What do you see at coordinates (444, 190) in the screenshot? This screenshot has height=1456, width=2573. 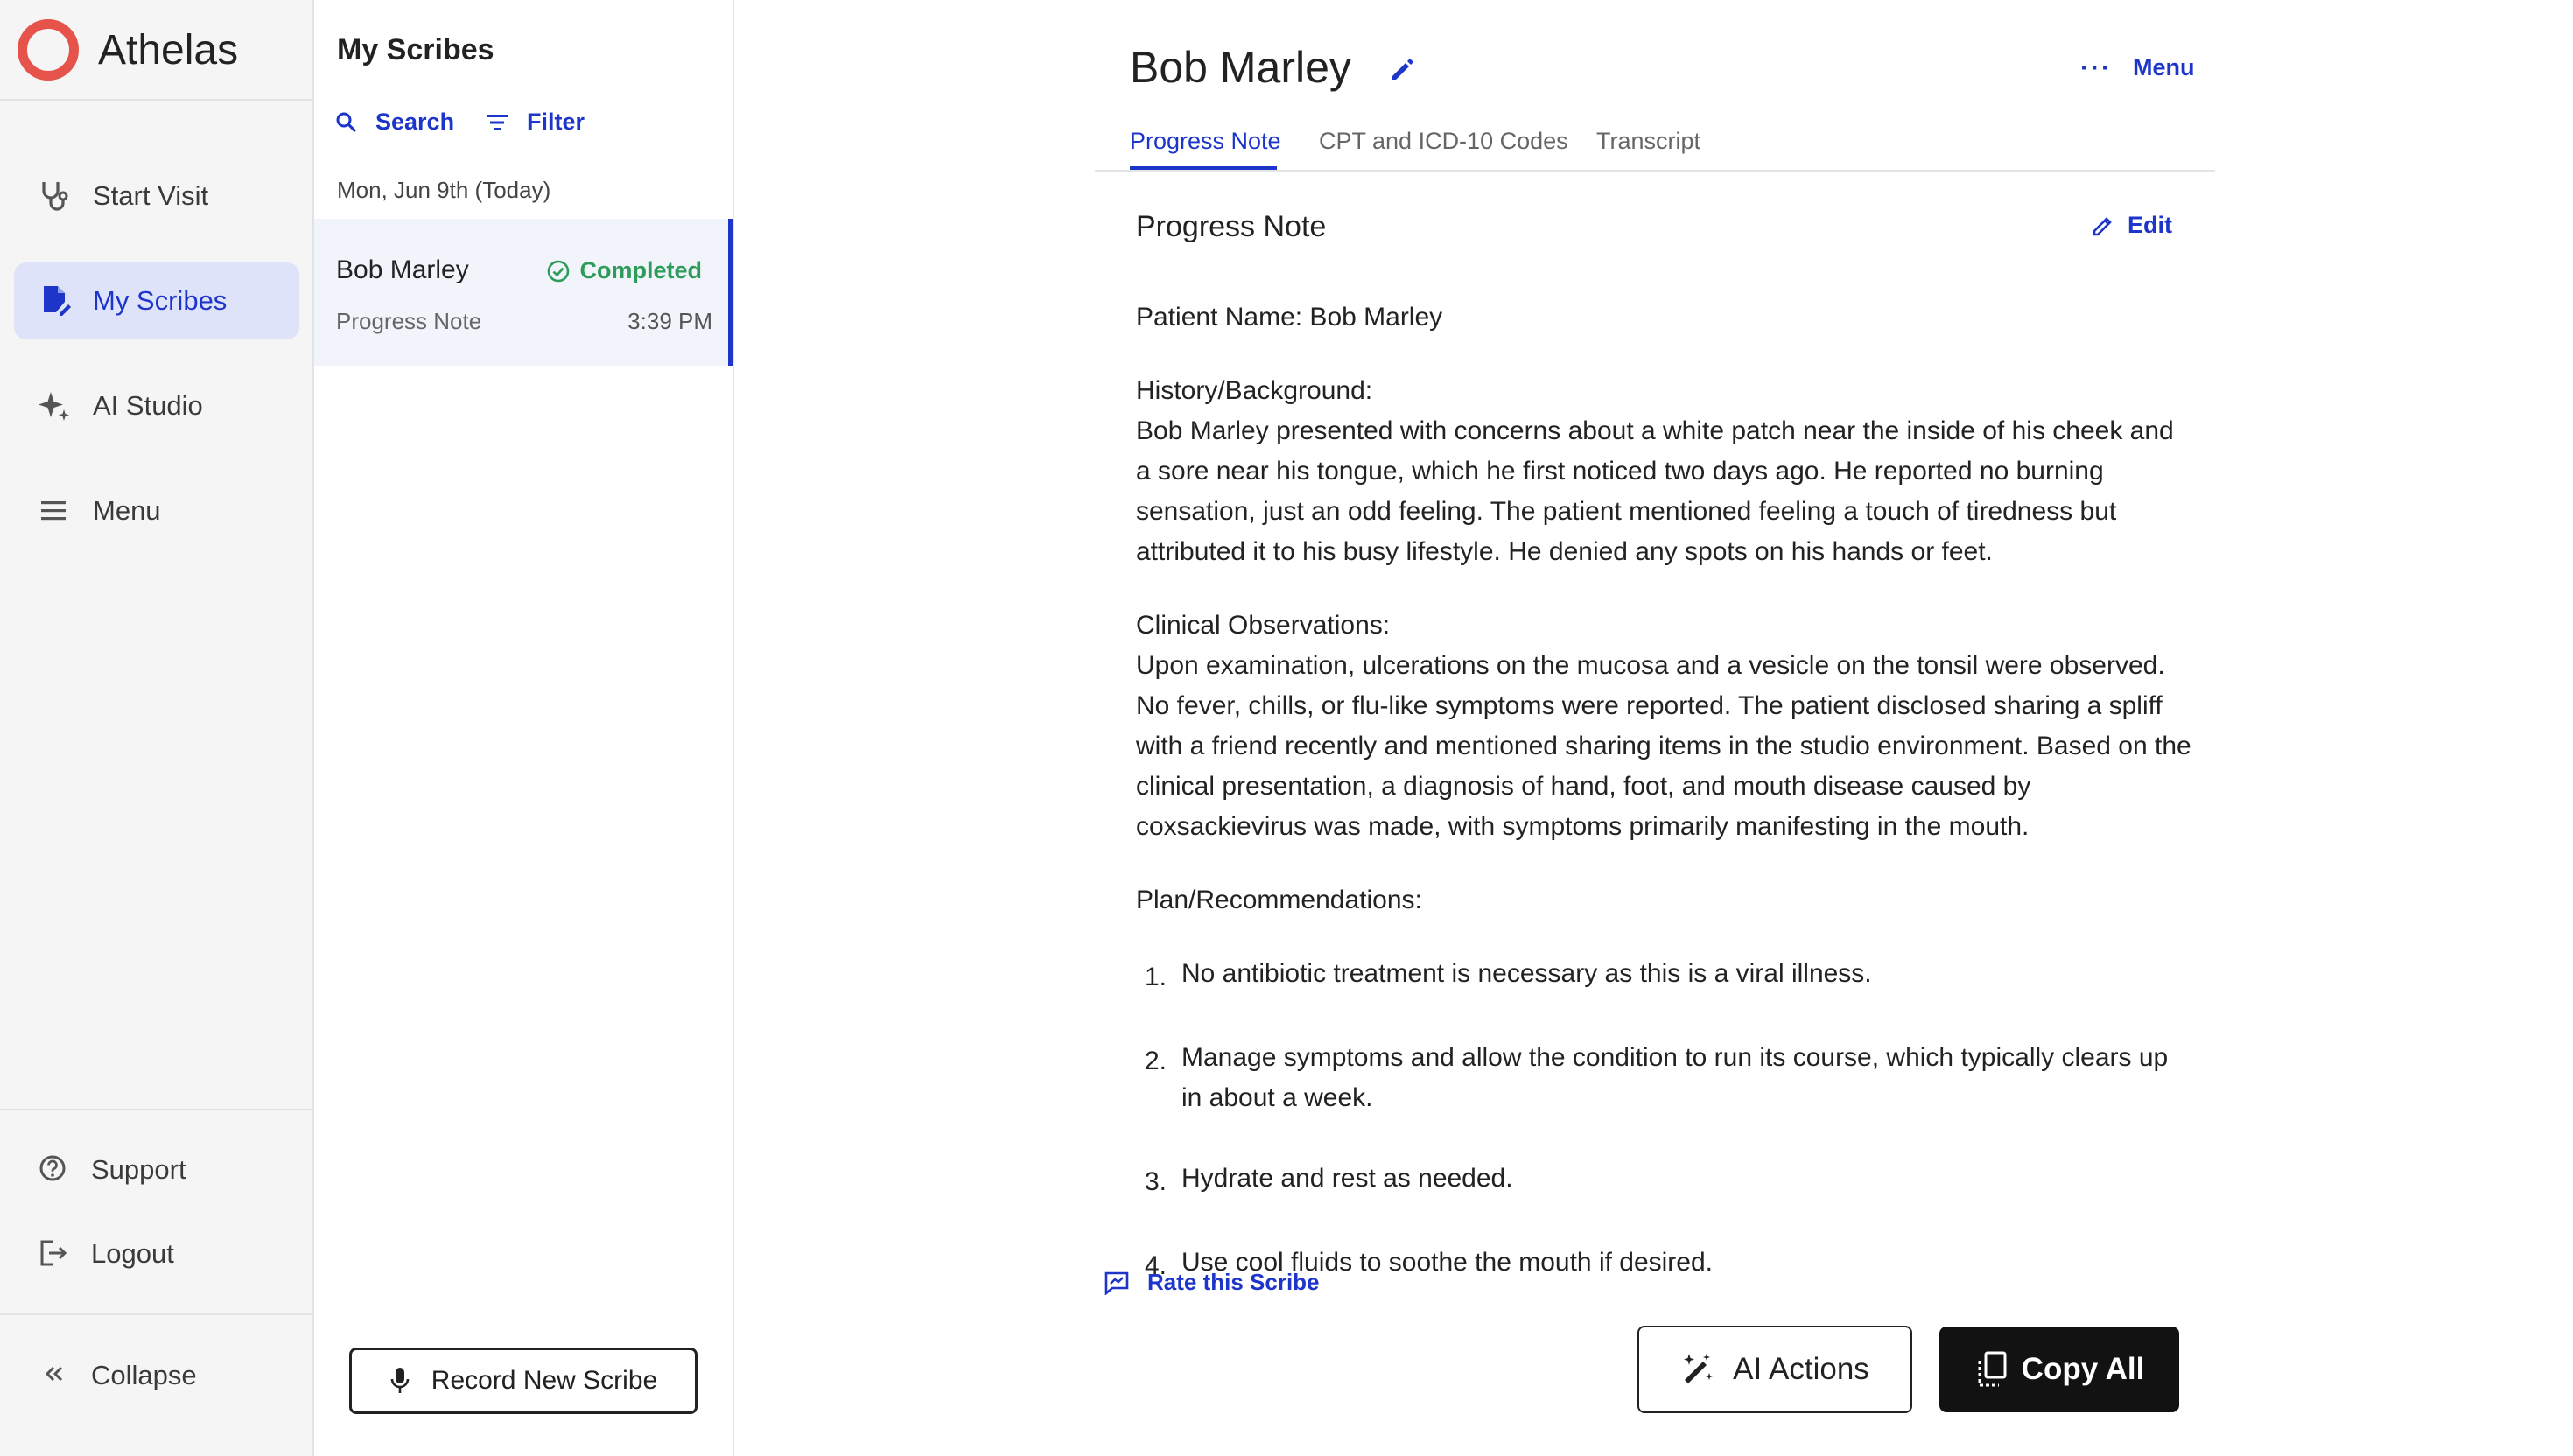 I see `date-group-header: Mon, Jun 9th (Today)` at bounding box center [444, 190].